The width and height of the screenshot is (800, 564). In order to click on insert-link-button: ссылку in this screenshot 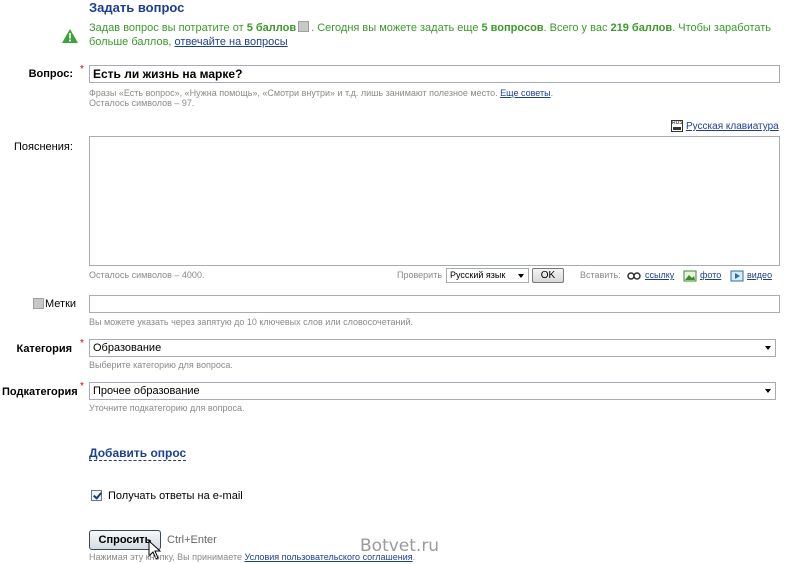, I will do `click(659, 275)`.